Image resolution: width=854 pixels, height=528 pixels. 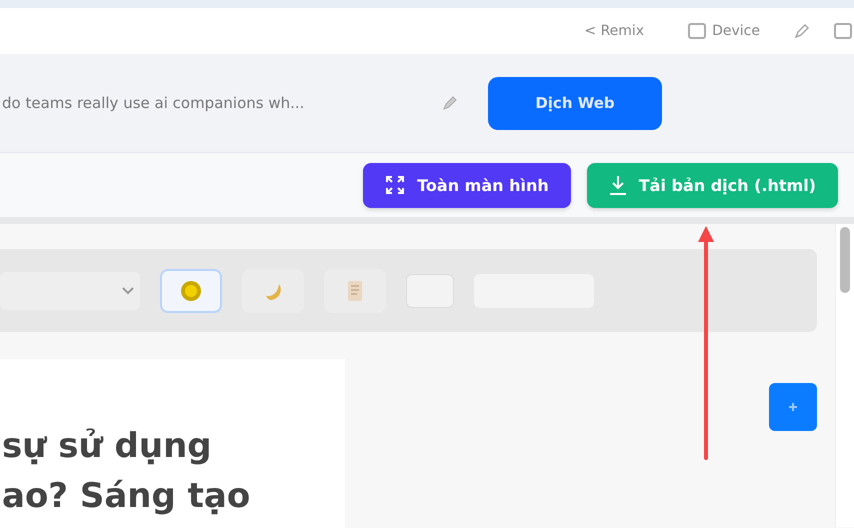 I want to click on fullscreen-button: Toàn màn hình, so click(x=467, y=185).